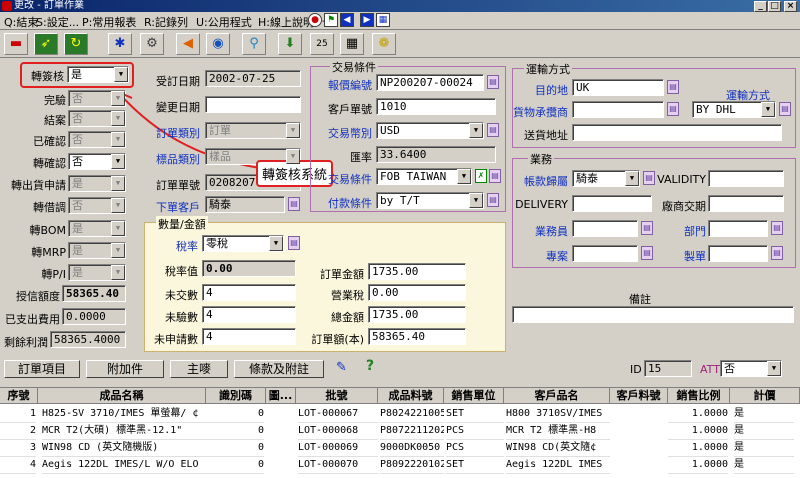 This screenshot has width=800, height=478. I want to click on pin-icon: ⚑, so click(331, 20).